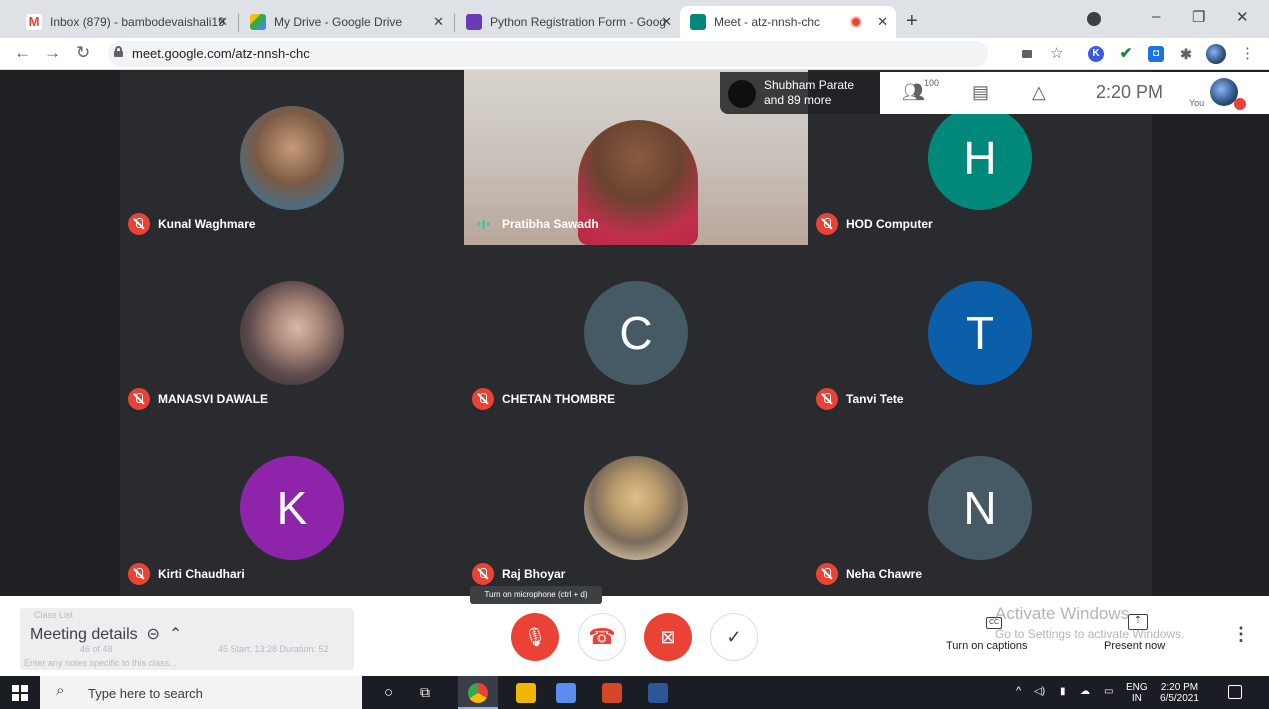 The image size is (1269, 709). What do you see at coordinates (535, 637) in the screenshot?
I see `microphone-button: 🎙︎` at bounding box center [535, 637].